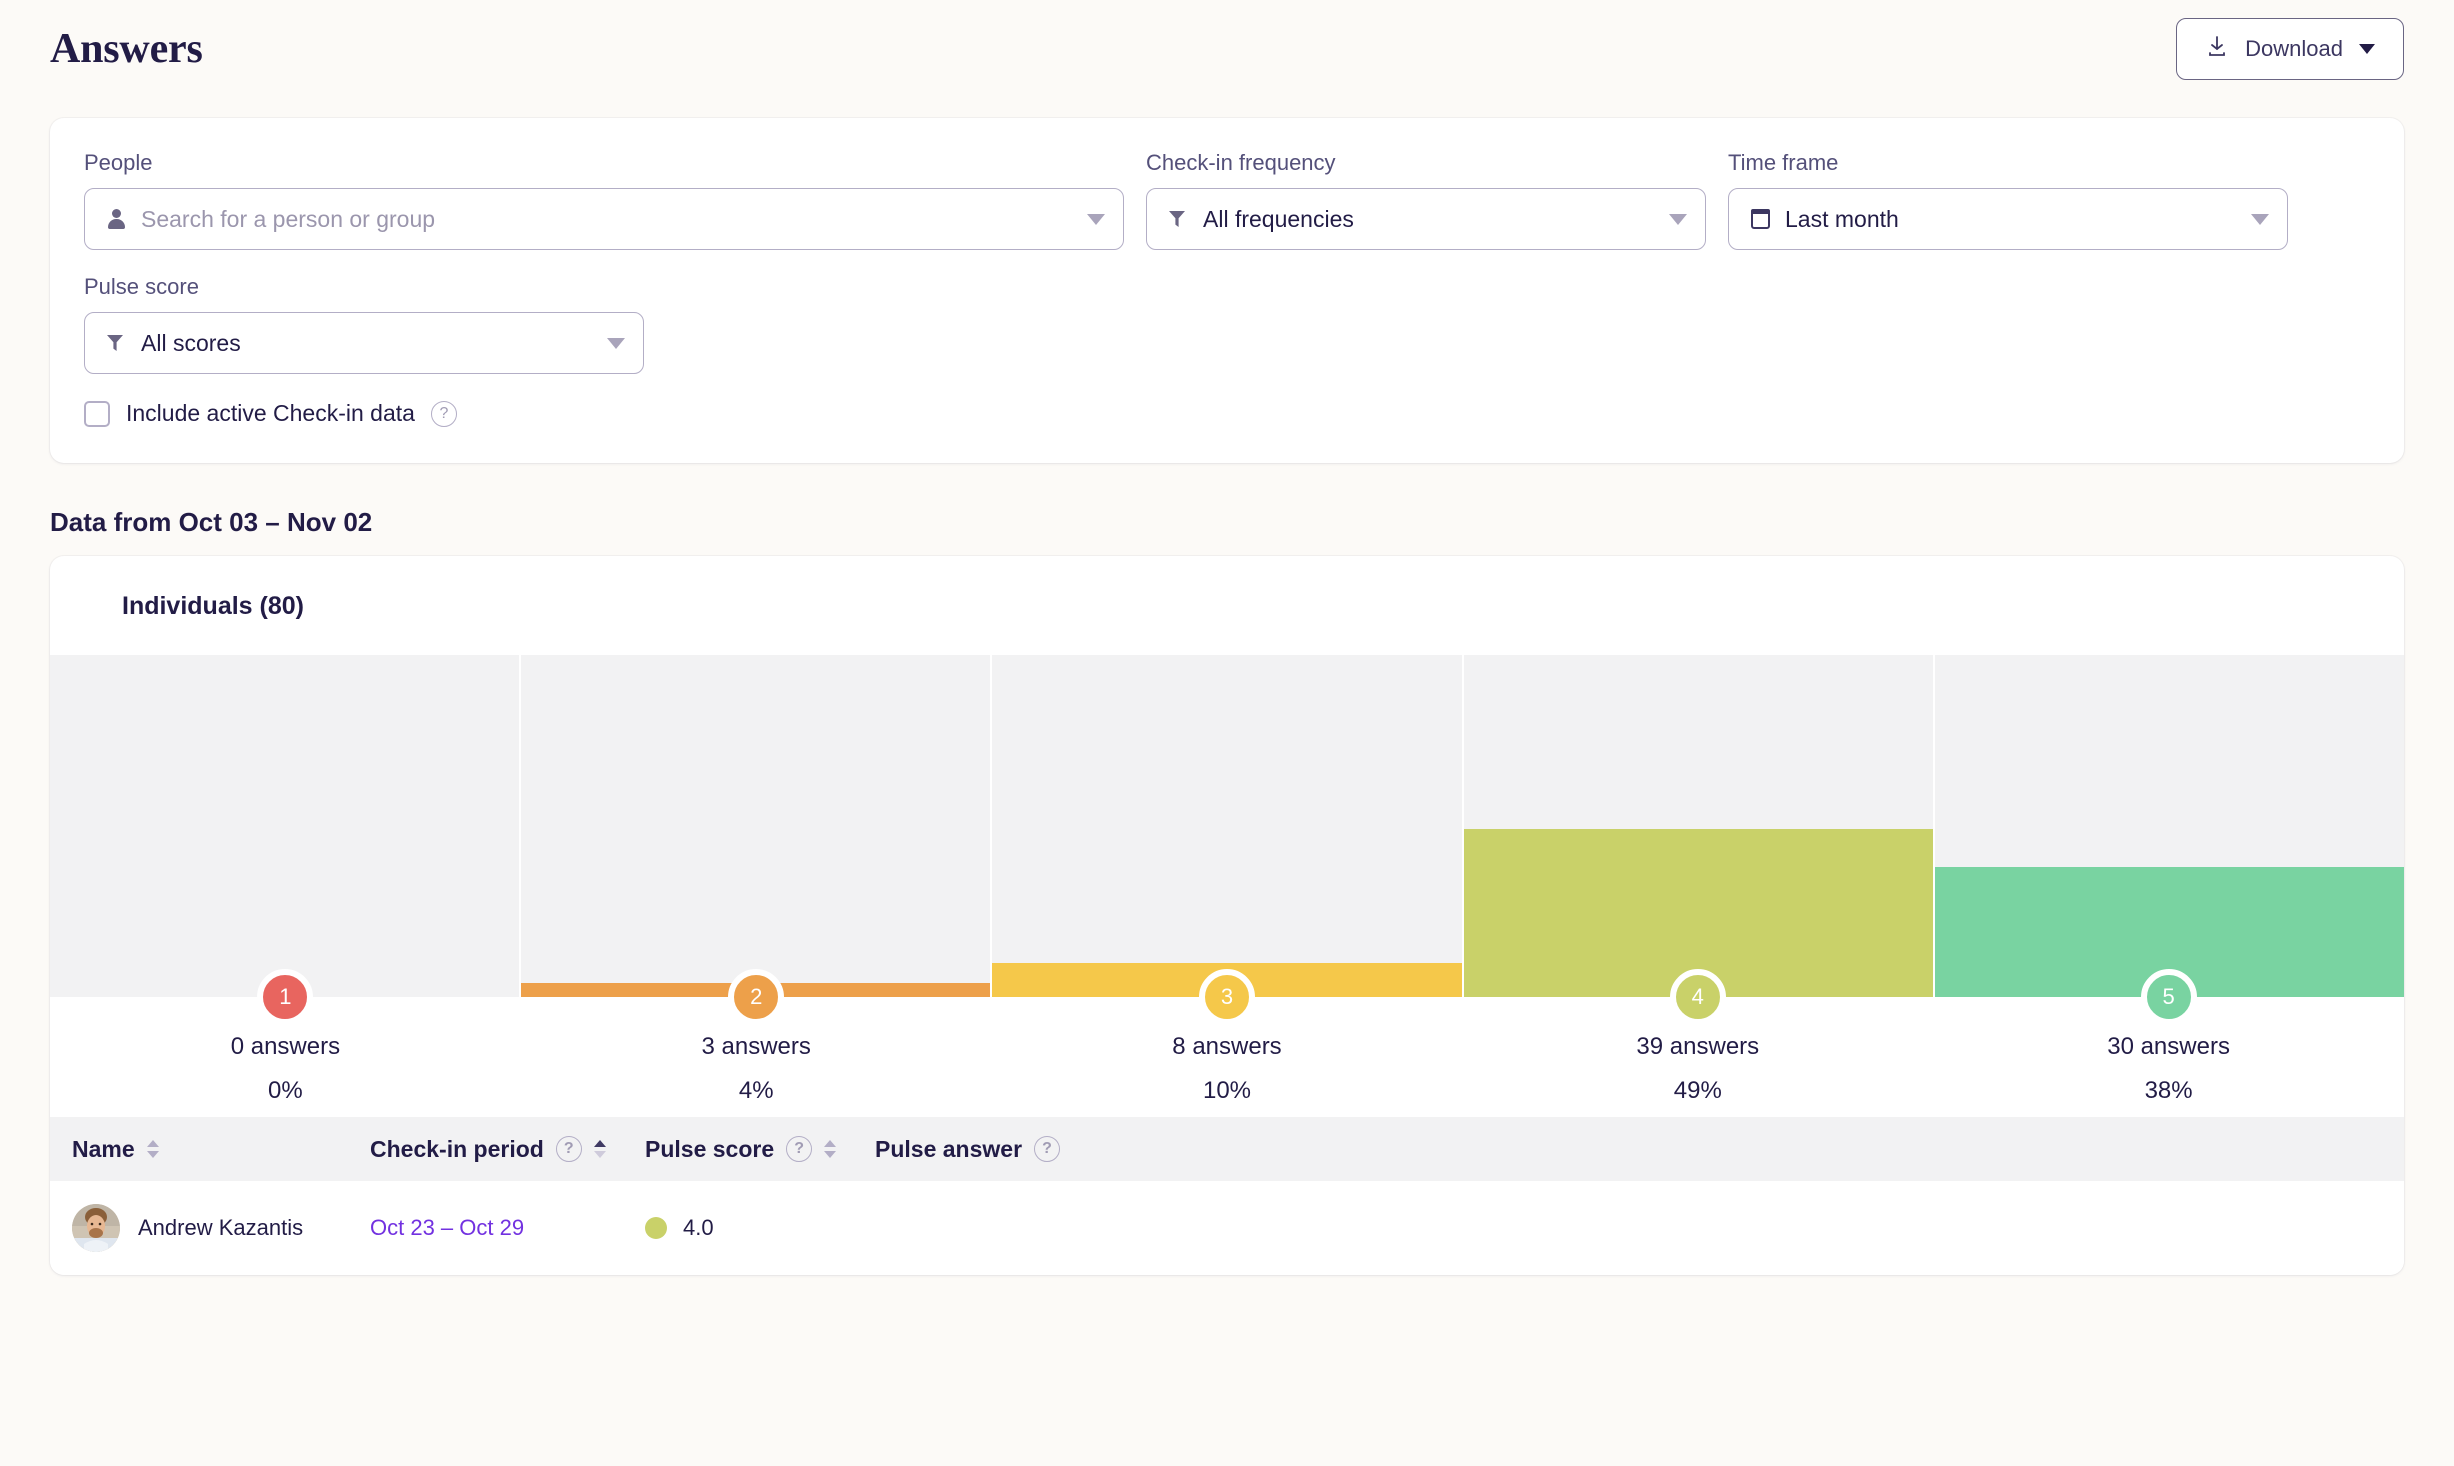 This screenshot has width=2454, height=1466. I want to click on calendar-icon, so click(1768, 219).